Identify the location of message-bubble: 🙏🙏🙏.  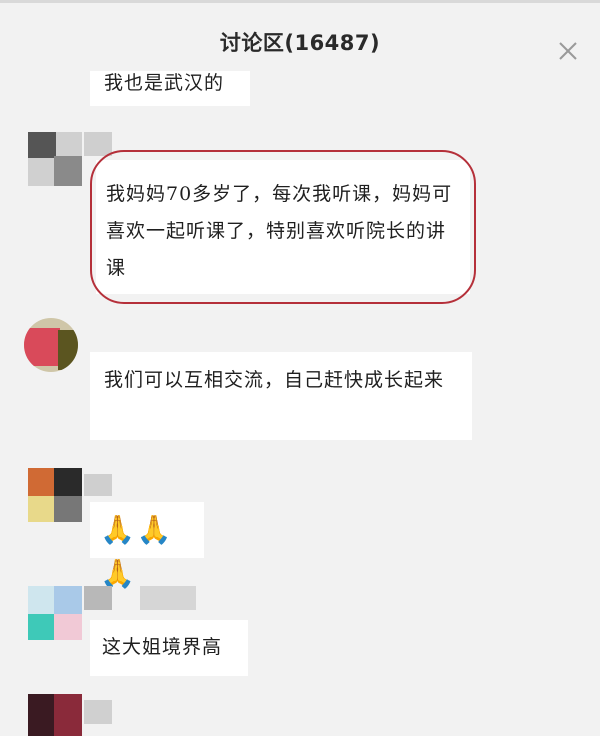
(147, 546).